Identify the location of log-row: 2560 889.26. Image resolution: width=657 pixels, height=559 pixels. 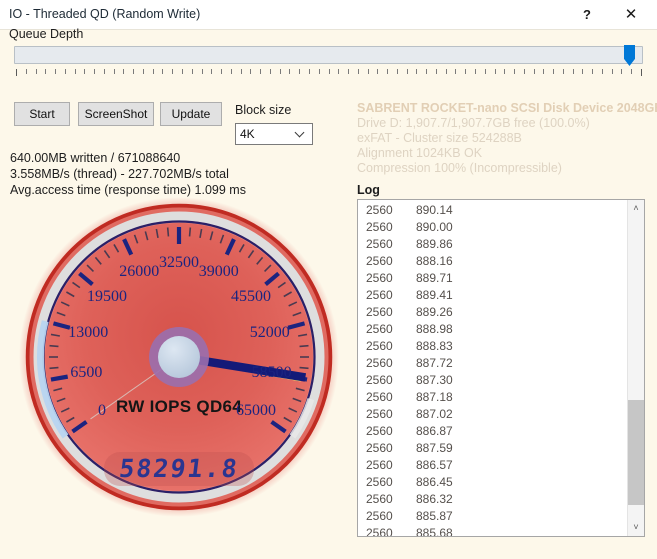
(491, 312).